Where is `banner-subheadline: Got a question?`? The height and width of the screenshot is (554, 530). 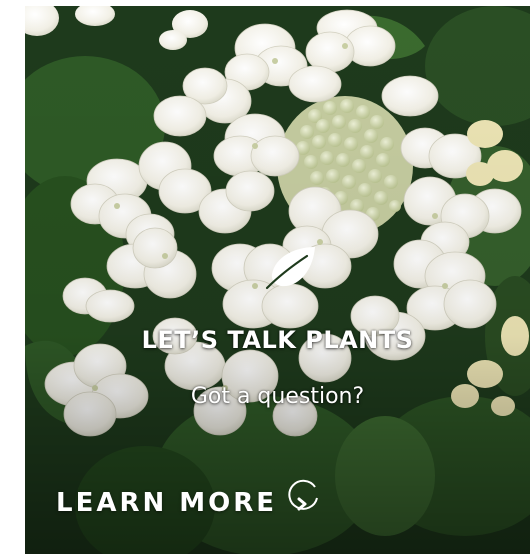 banner-subheadline: Got a question? is located at coordinates (277, 396).